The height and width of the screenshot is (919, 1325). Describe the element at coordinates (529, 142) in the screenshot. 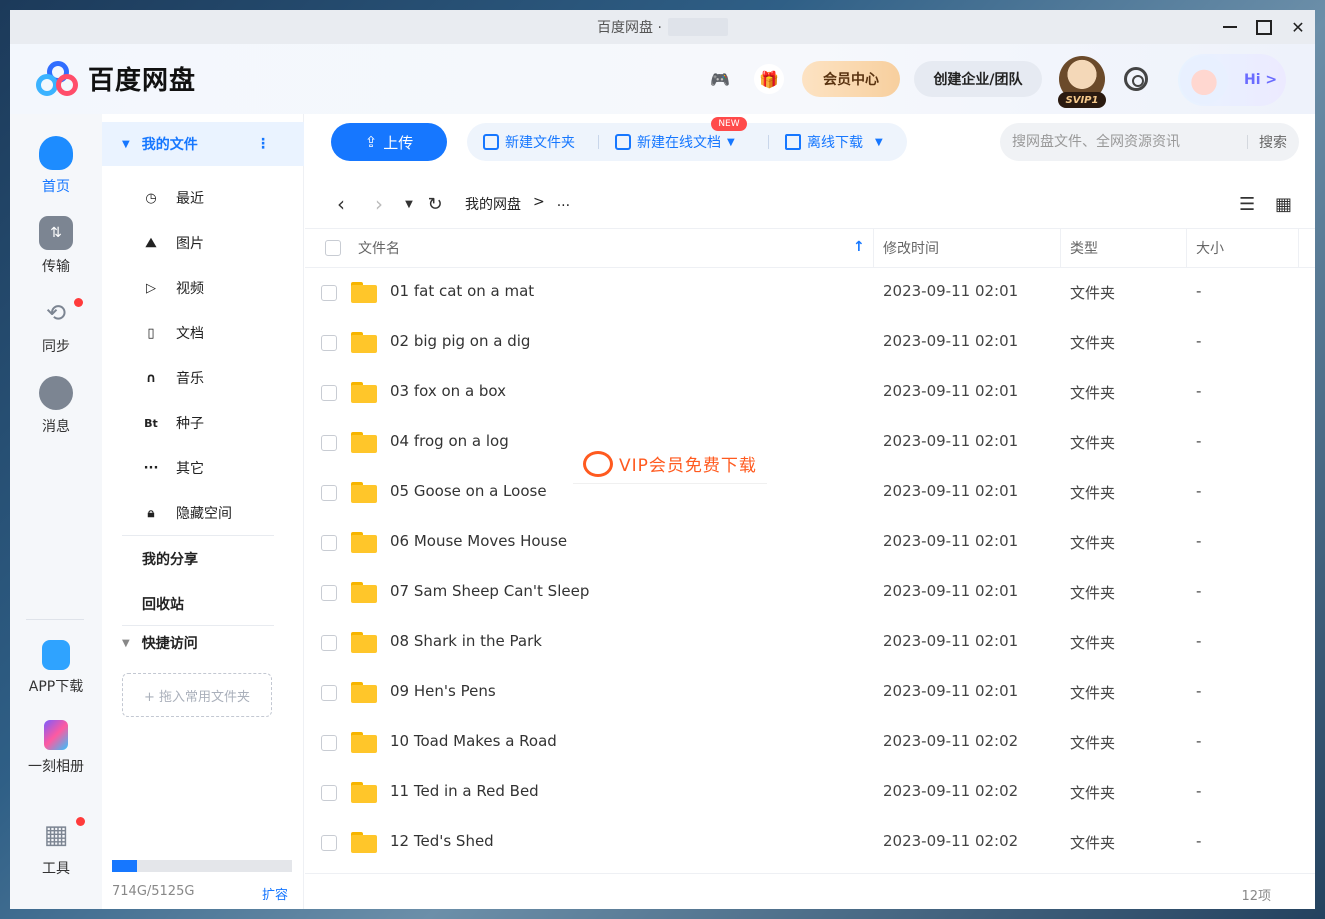

I see `new-folder-button: 新建文件夹` at that location.